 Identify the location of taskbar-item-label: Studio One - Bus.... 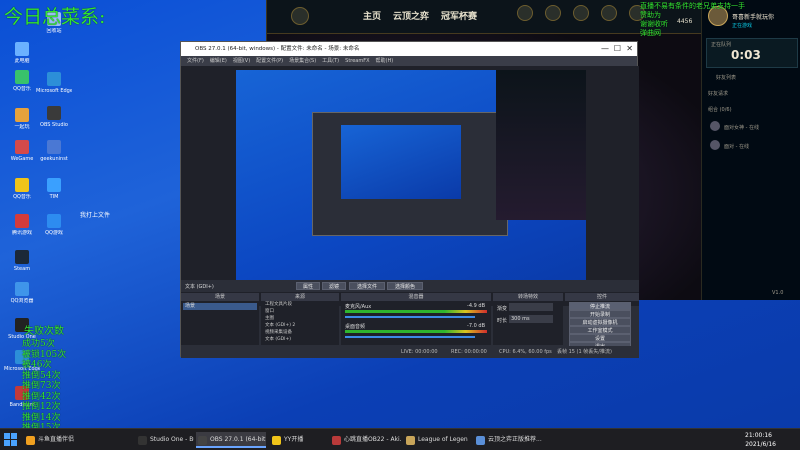
(172, 439).